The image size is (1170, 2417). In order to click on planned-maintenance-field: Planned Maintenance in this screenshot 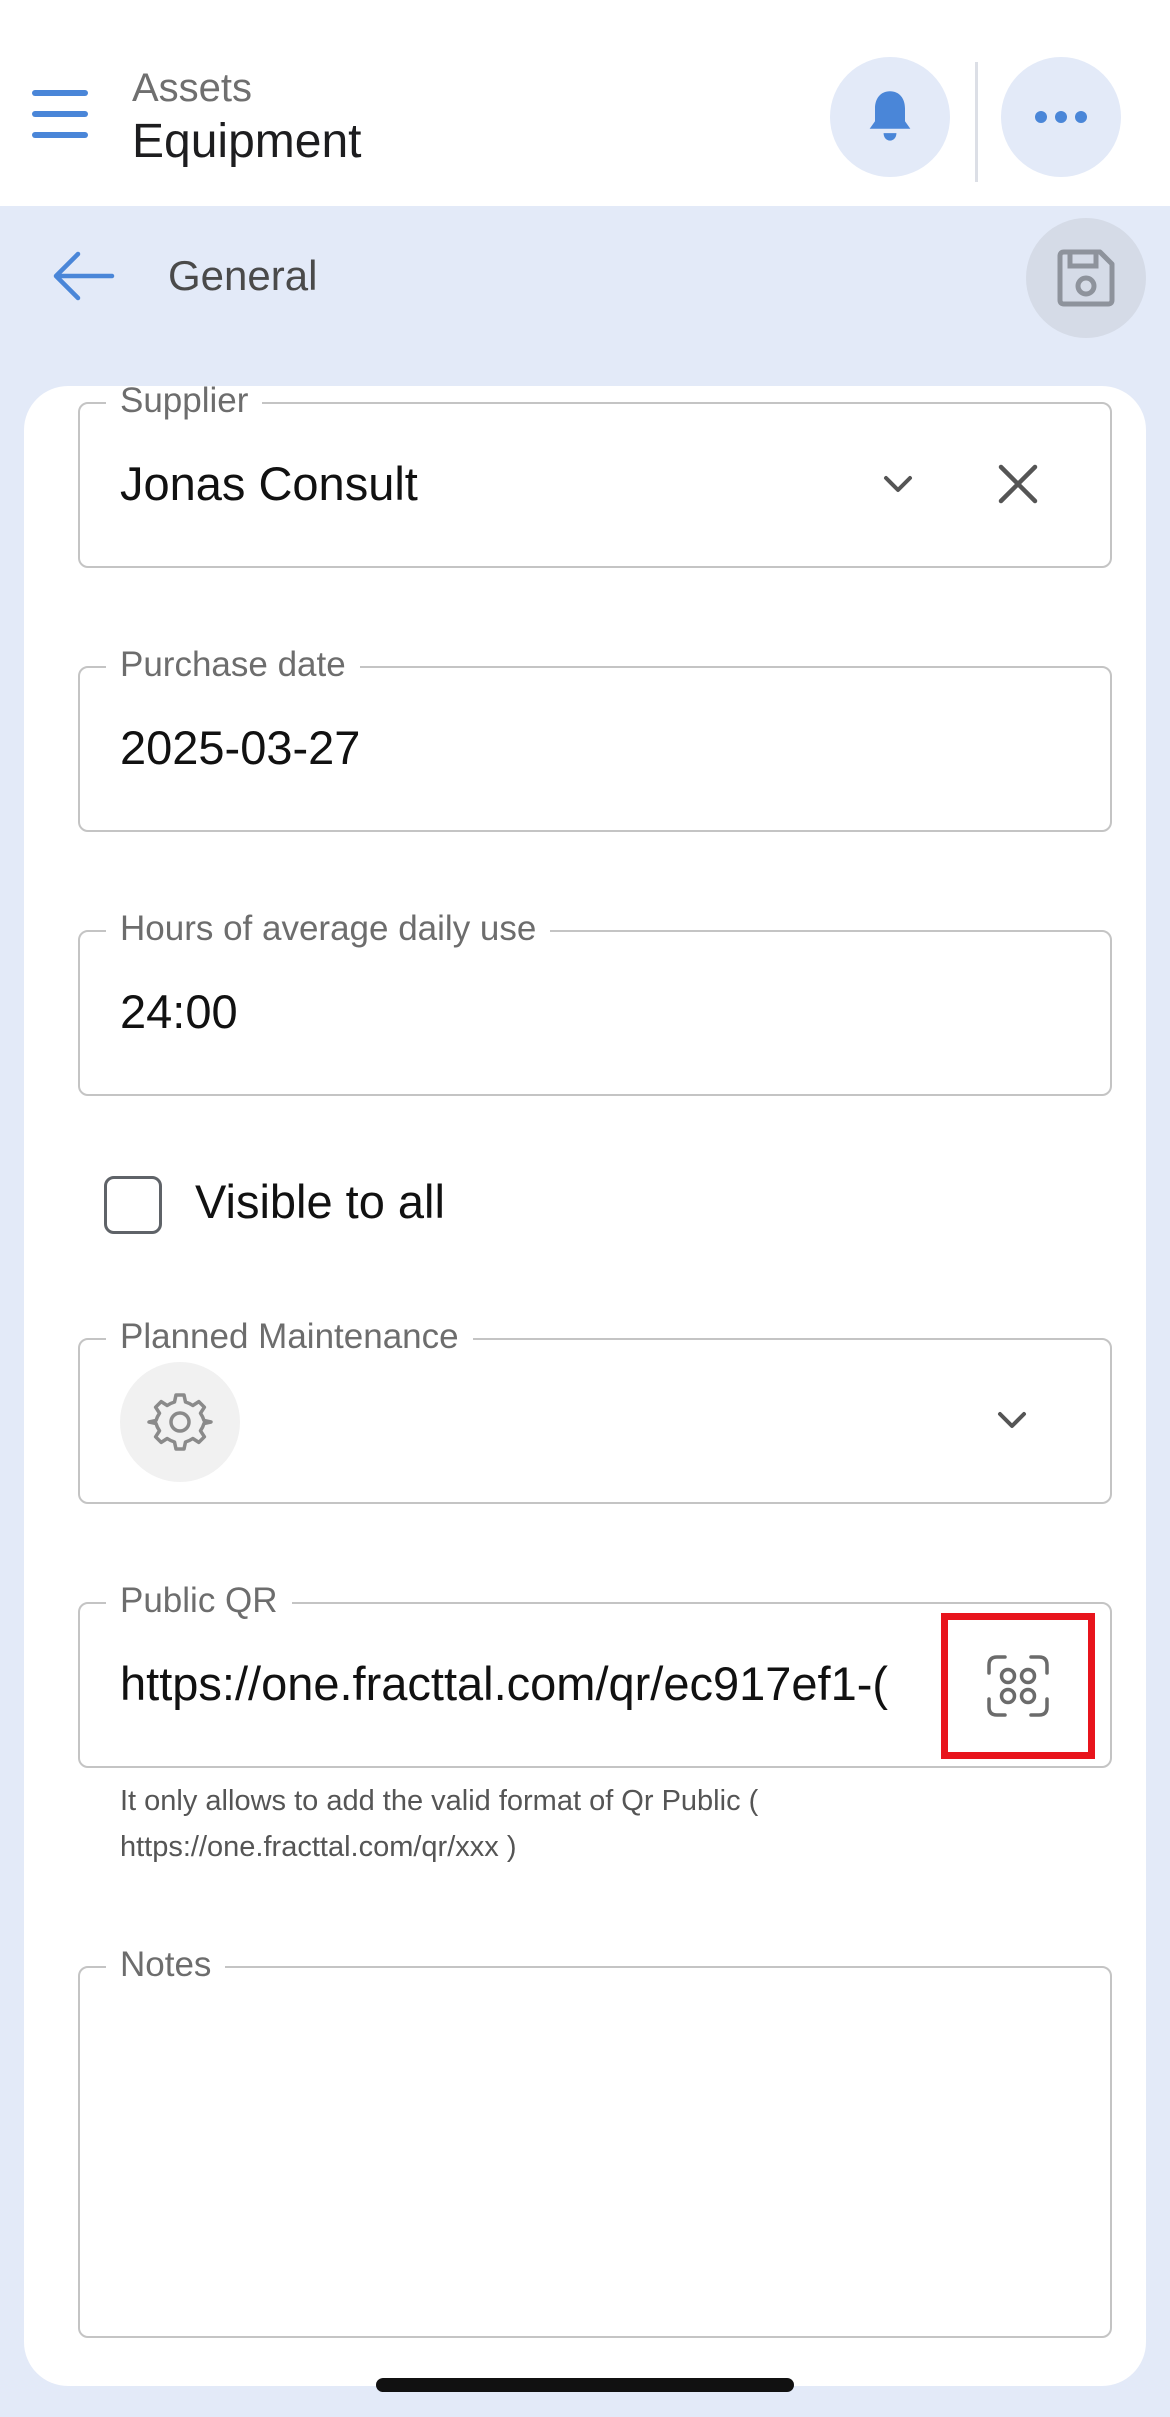, I will do `click(595, 1408)`.